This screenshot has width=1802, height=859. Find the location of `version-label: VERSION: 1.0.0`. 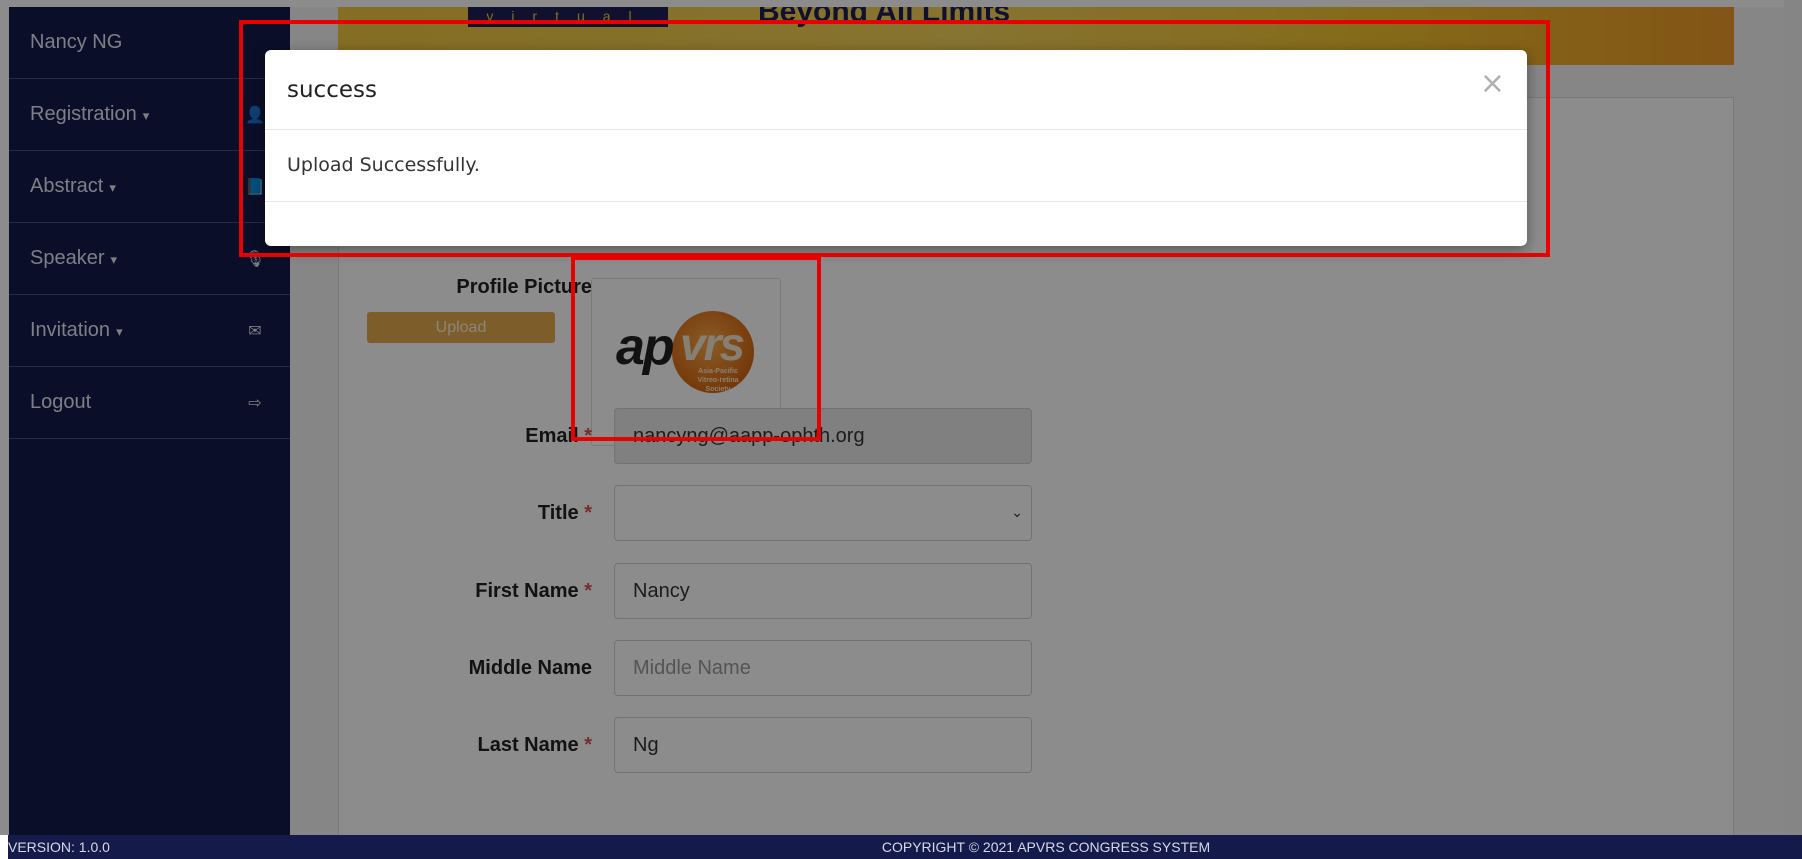

version-label: VERSION: 1.0.0 is located at coordinates (149, 847).